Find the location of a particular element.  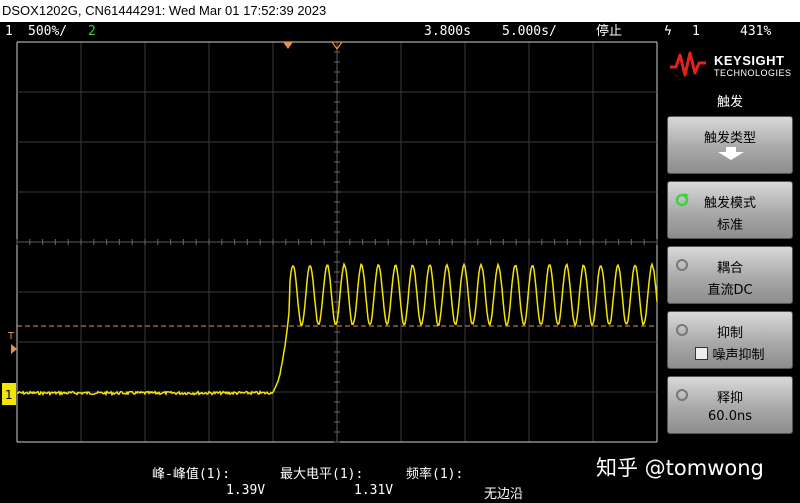

softkey-holdoff: 释抑 60.0ns is located at coordinates (730, 405).